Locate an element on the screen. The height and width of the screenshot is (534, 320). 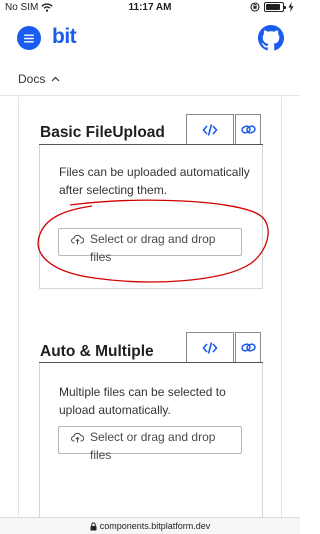
docs-toggle: Docs is located at coordinates (39, 79).